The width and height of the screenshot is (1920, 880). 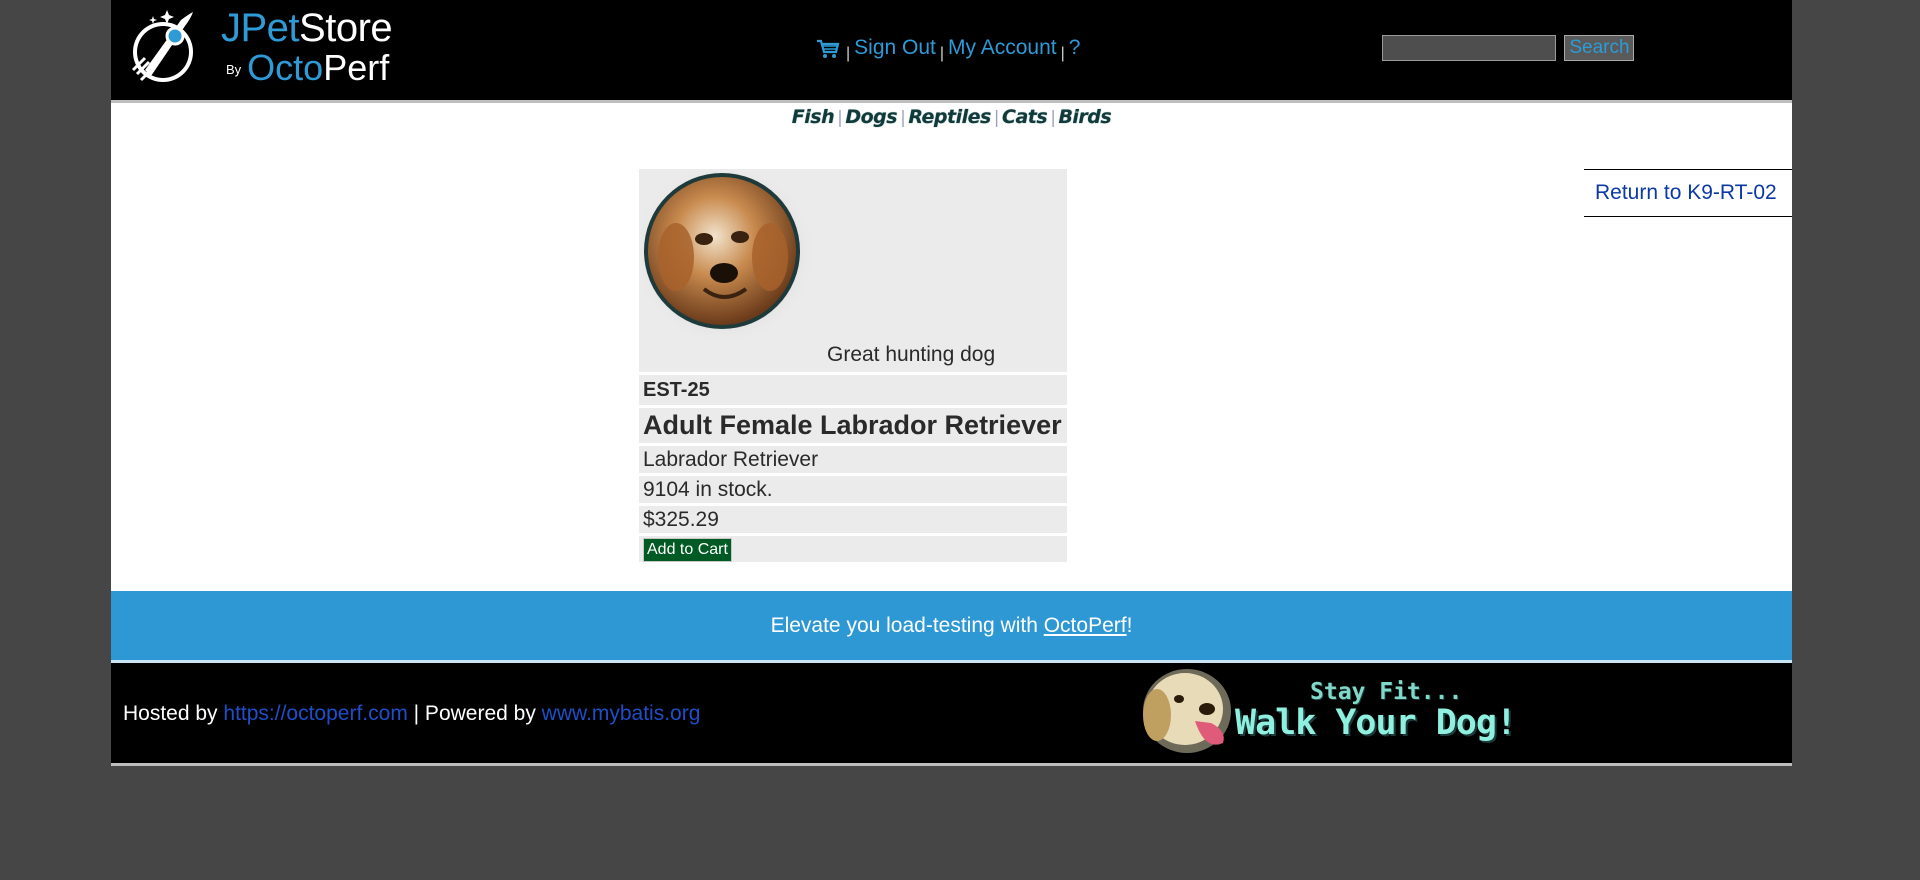 I want to click on promo-text: Elevate you load-testing with, so click(x=907, y=625).